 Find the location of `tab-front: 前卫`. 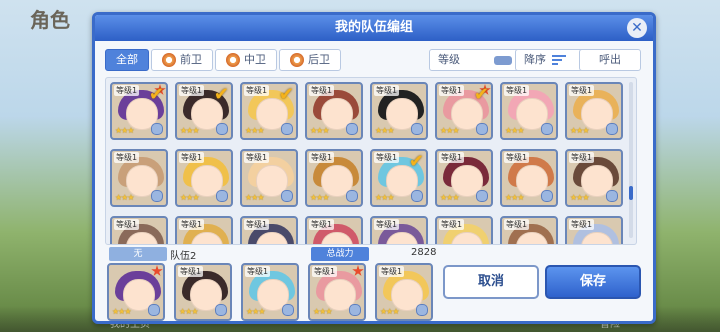

tab-front: 前卫 is located at coordinates (182, 60).